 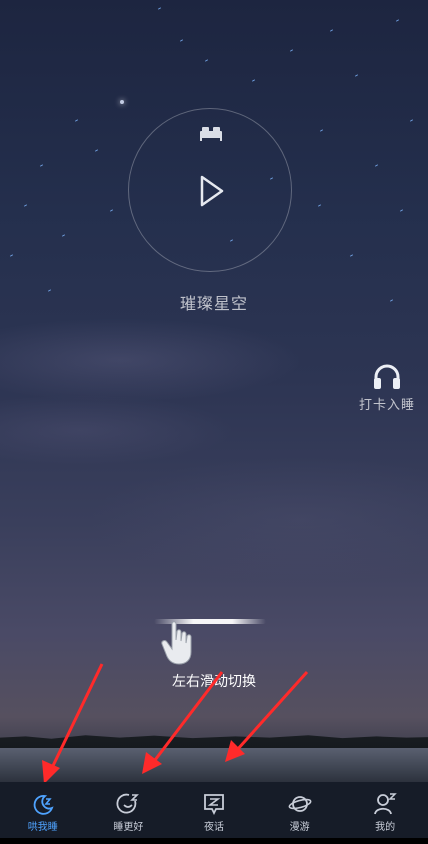 What do you see at coordinates (386, 405) in the screenshot?
I see `checkin-sleep-label: 打卡入睡` at bounding box center [386, 405].